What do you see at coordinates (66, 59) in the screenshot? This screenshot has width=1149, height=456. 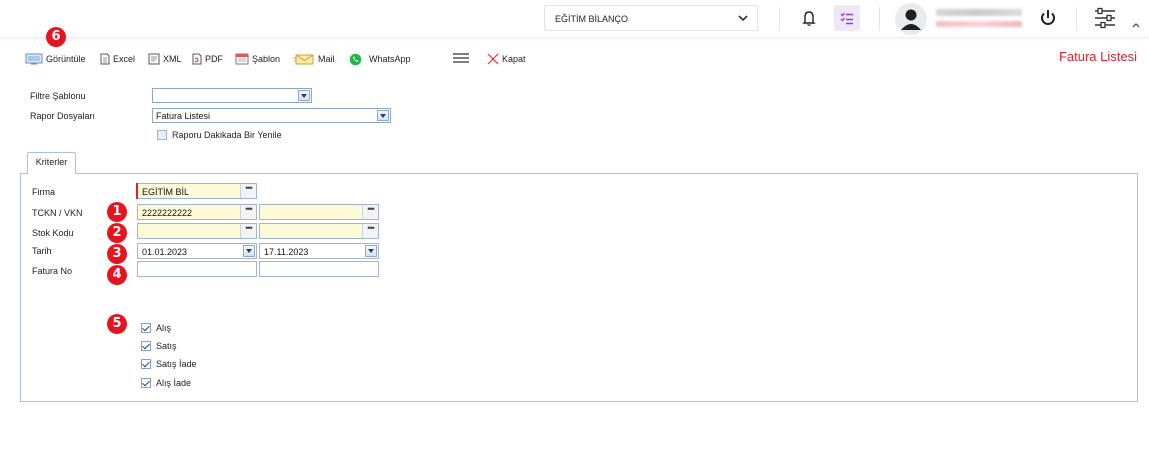 I see `view-button-label: Görüntüle` at bounding box center [66, 59].